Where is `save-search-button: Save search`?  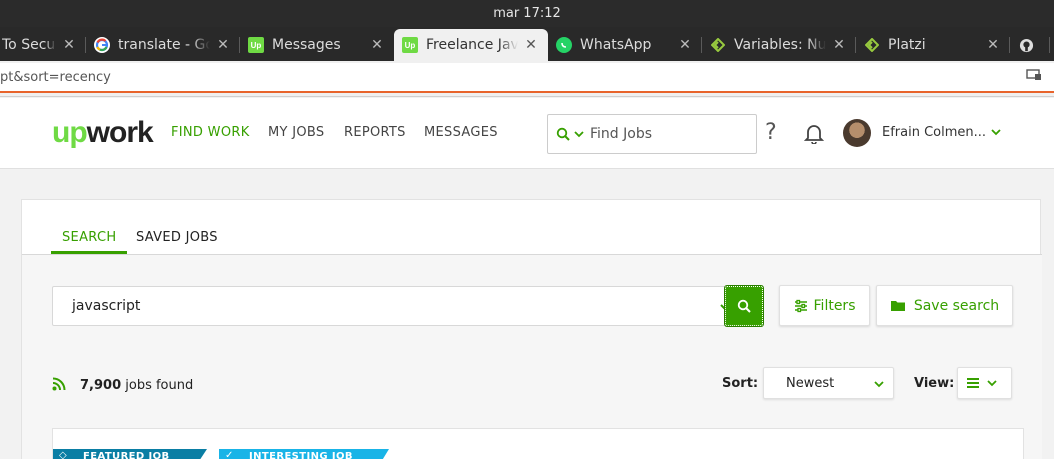
save-search-button: Save search is located at coordinates (944, 305).